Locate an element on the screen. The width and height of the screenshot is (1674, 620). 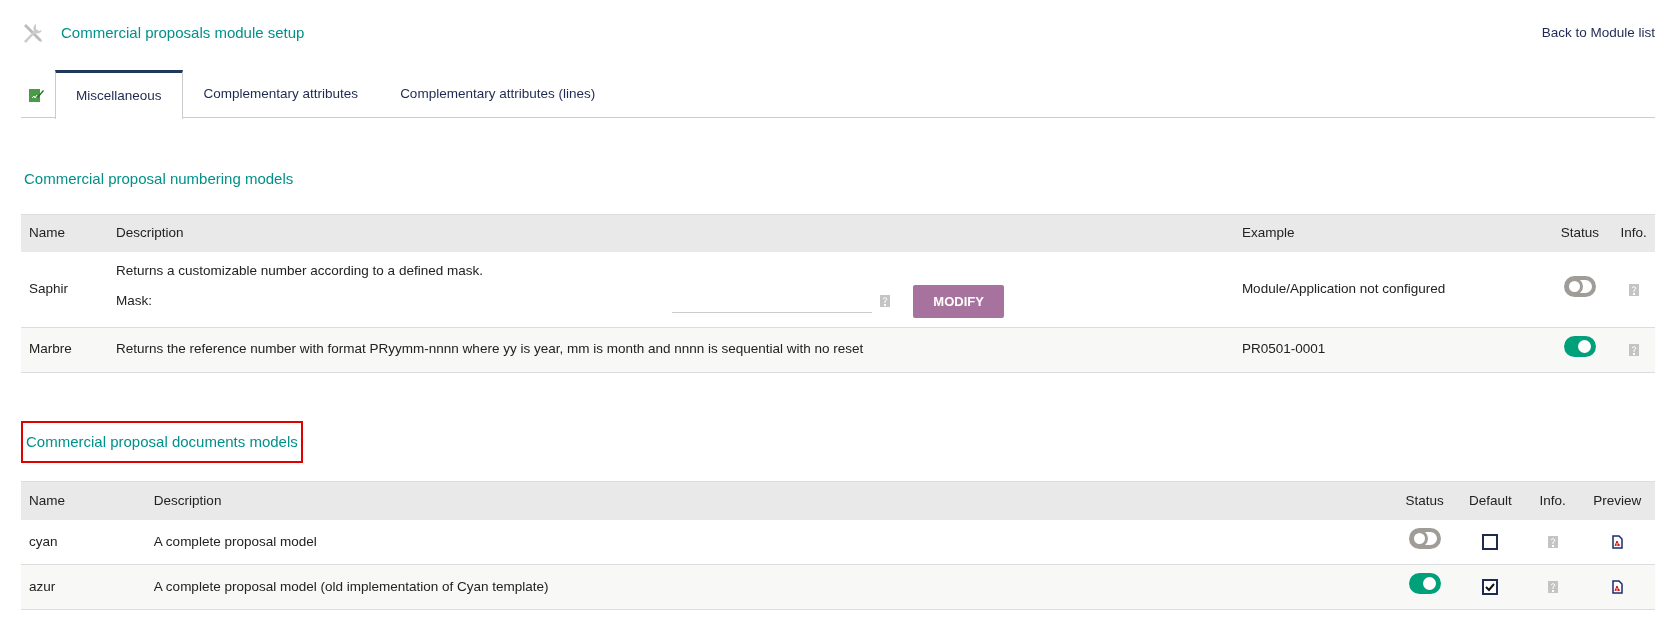
field-label: Mask: is located at coordinates (134, 301).